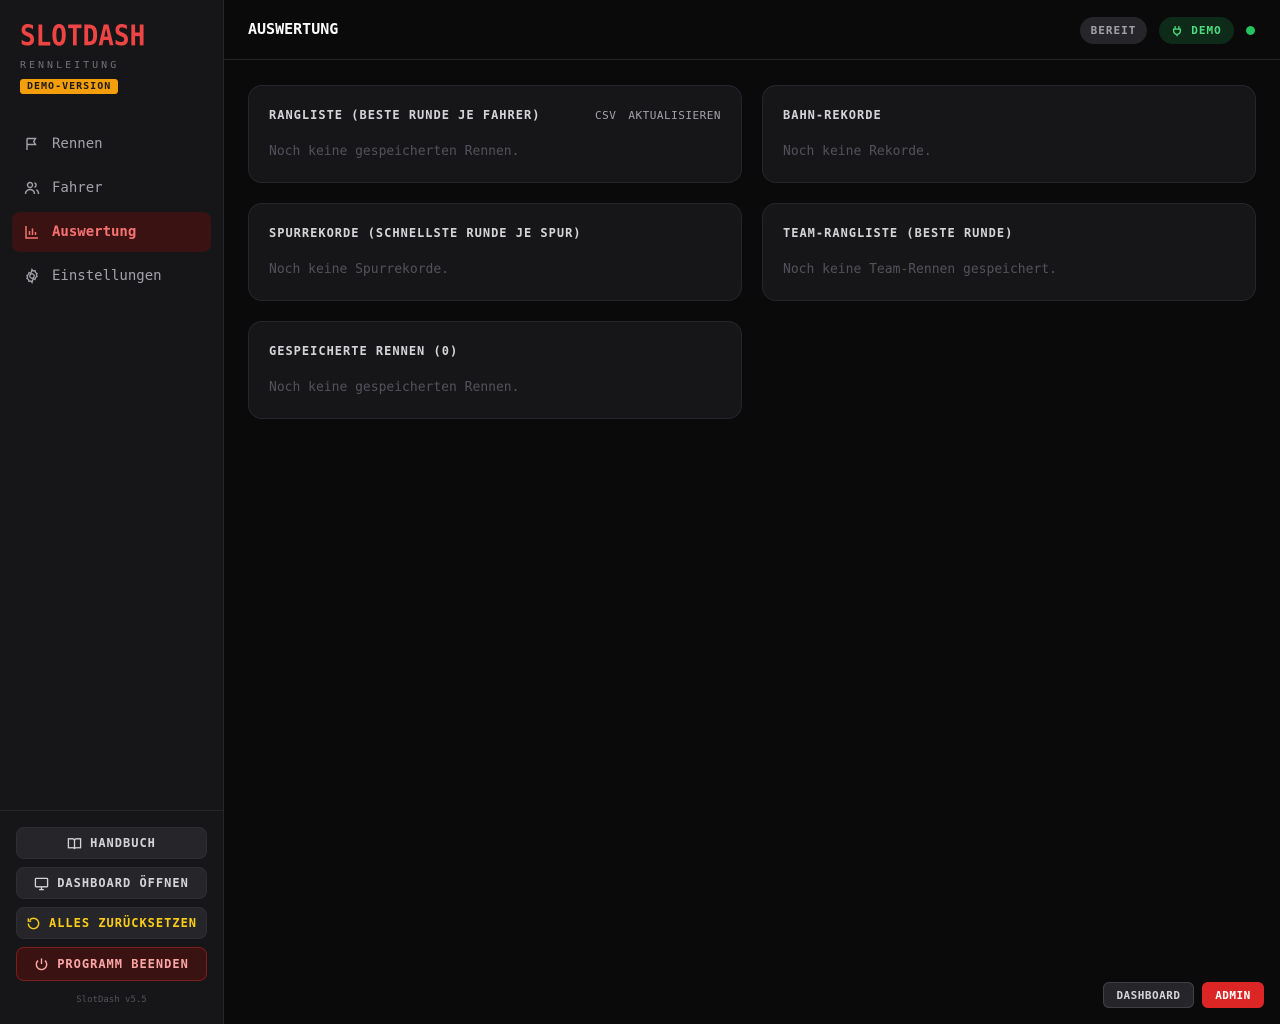 The width and height of the screenshot is (1280, 1024). What do you see at coordinates (32, 188) in the screenshot?
I see `users-icon` at bounding box center [32, 188].